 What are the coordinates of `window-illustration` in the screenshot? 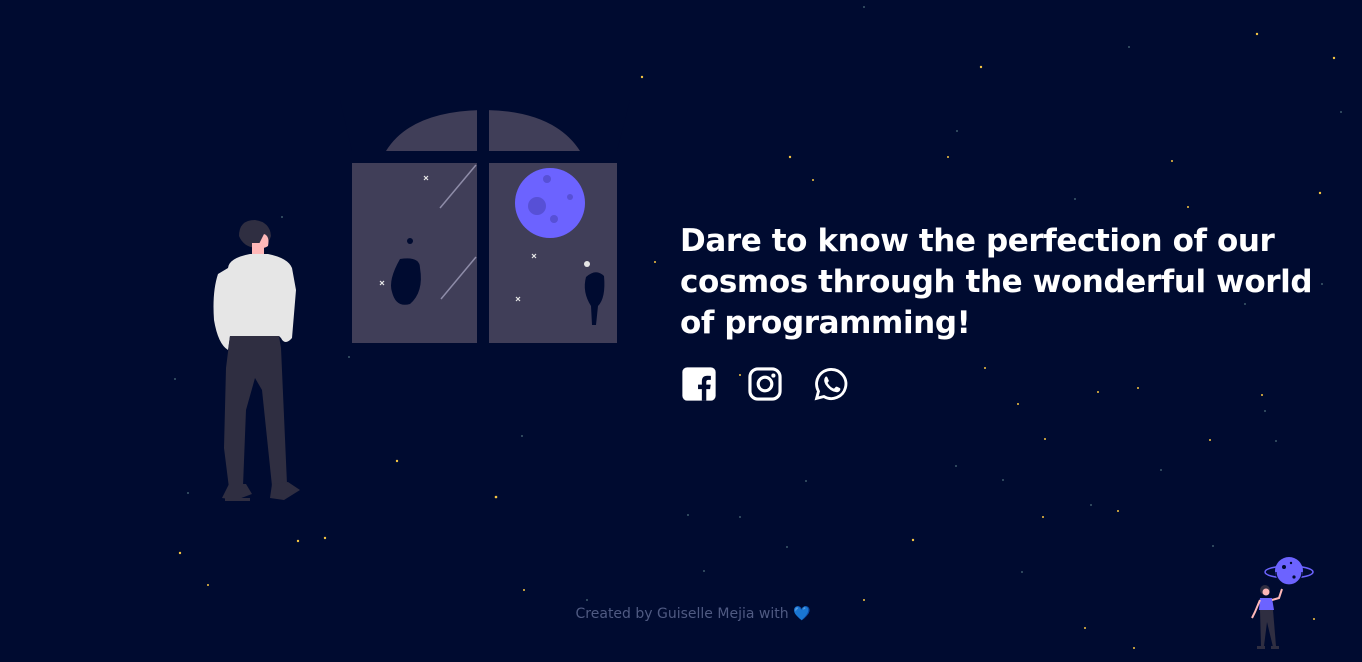 It's located at (485, 225).